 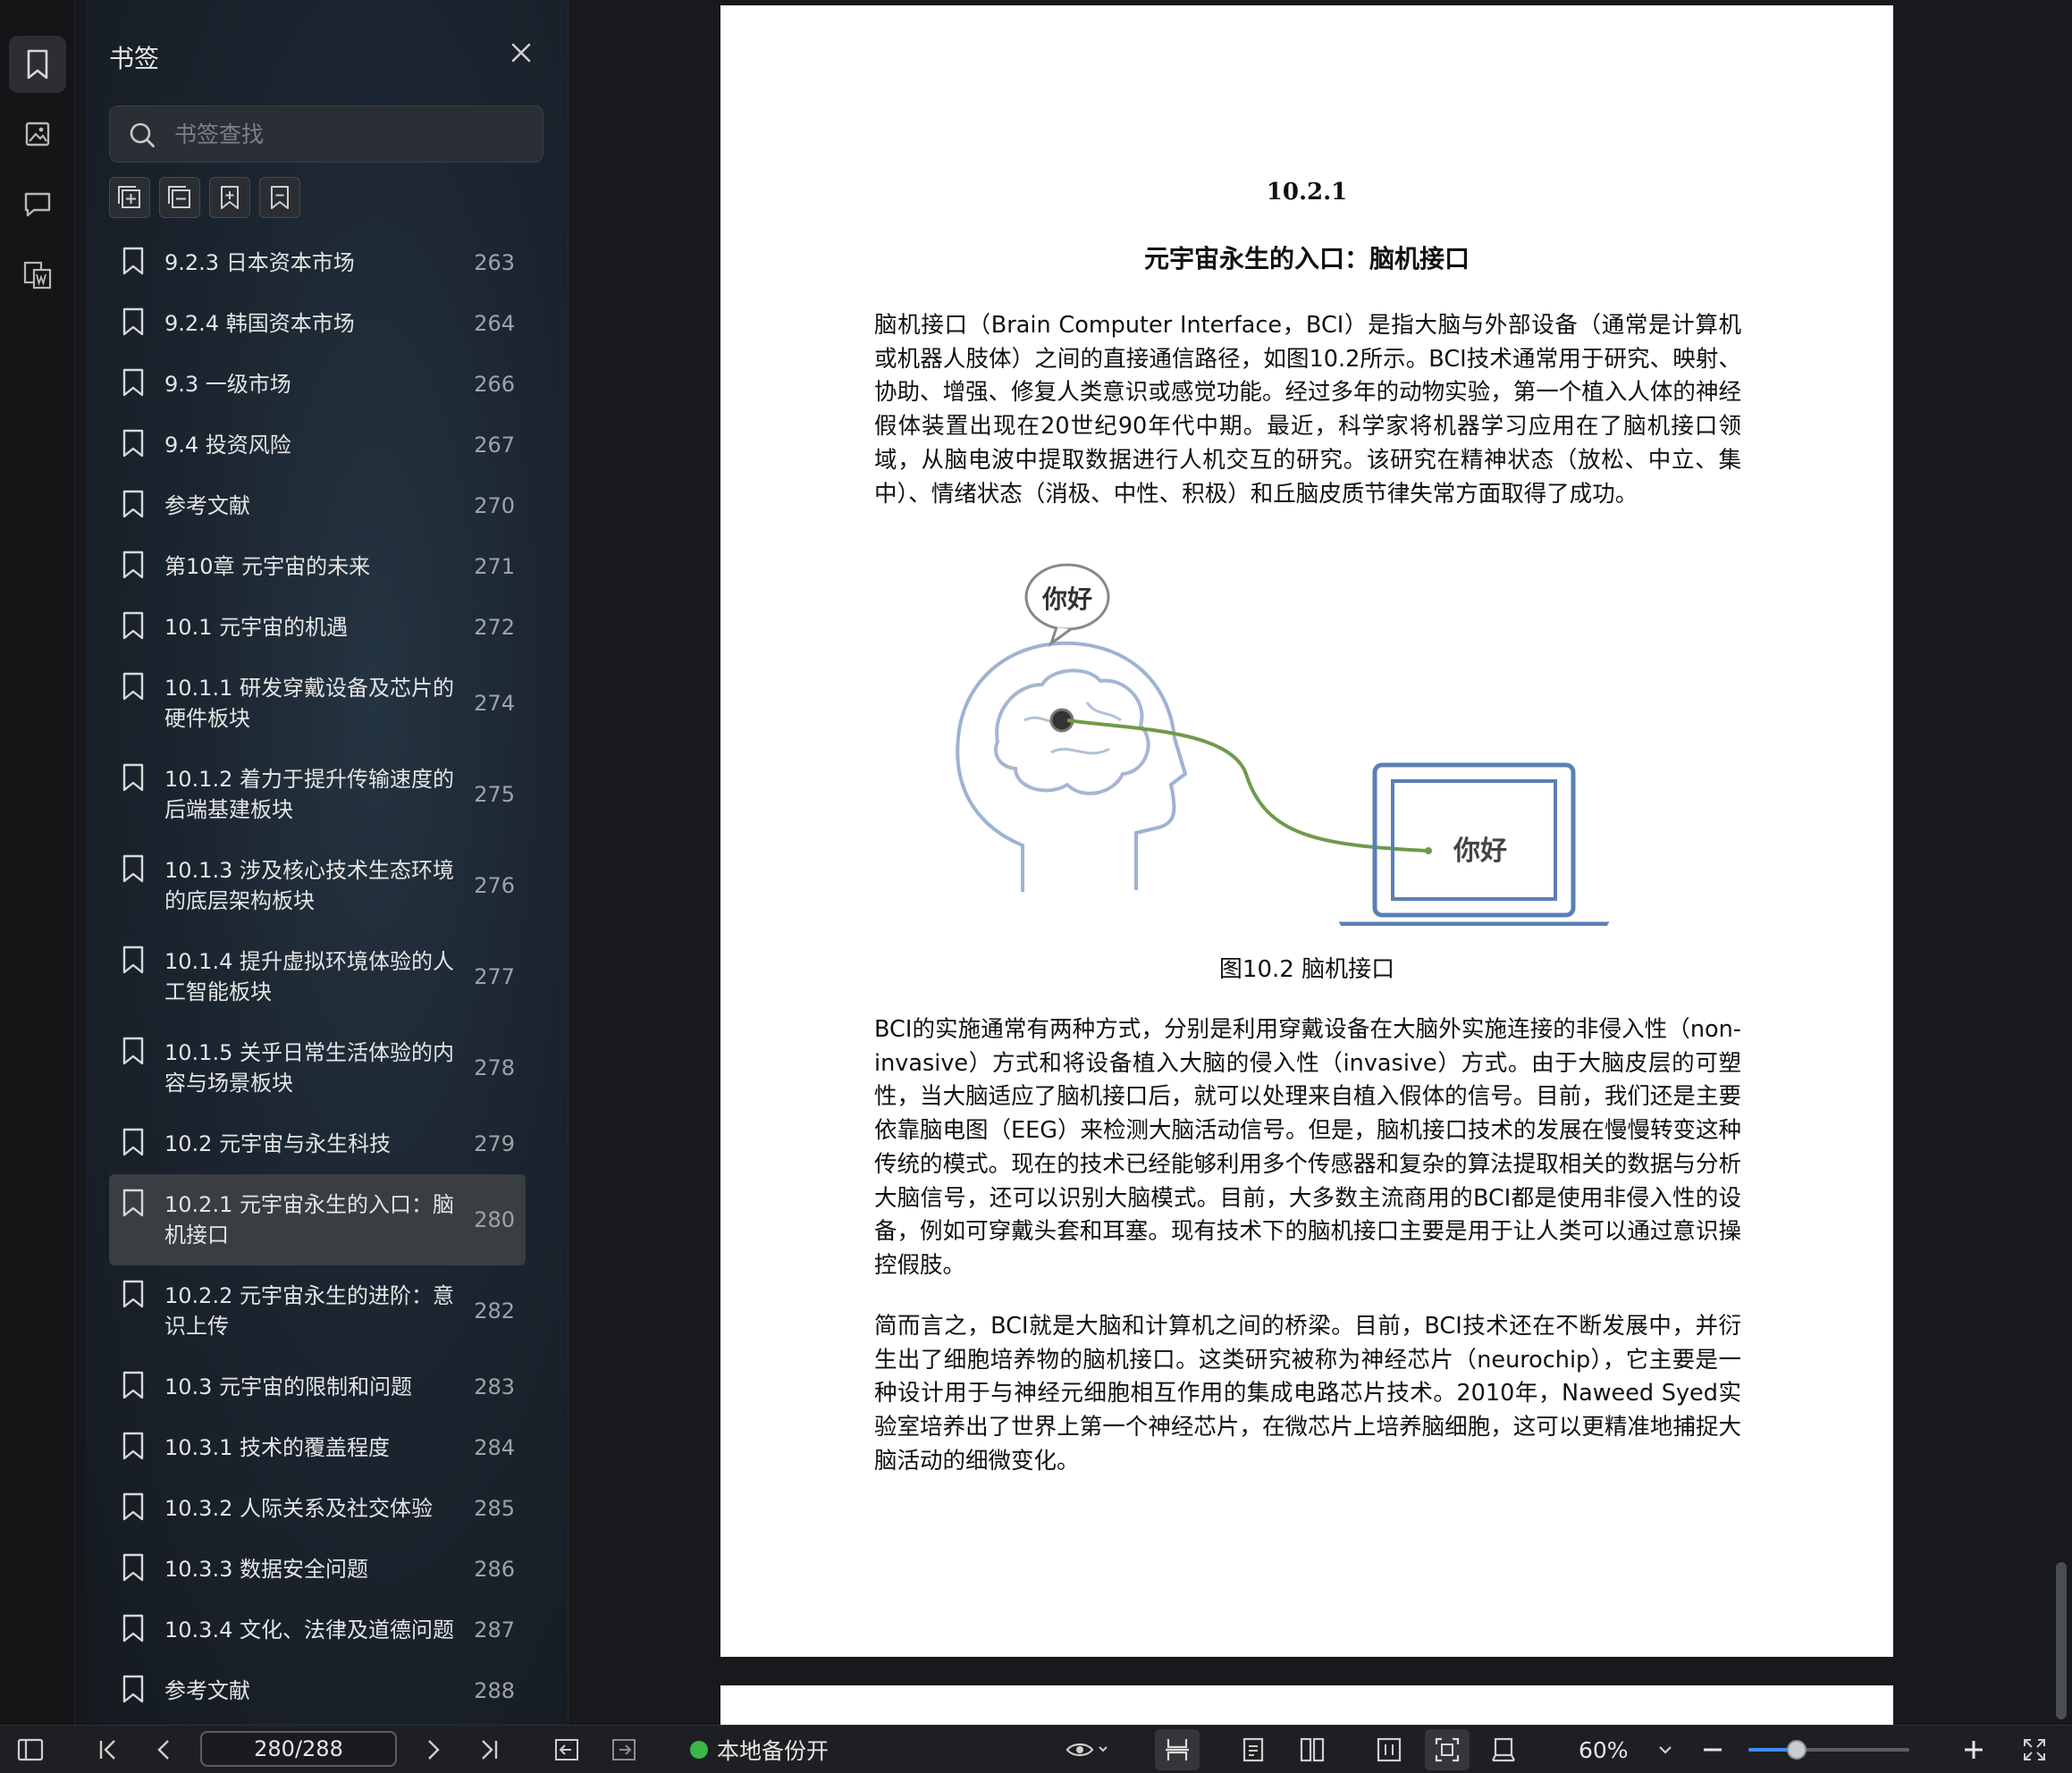 I want to click on zoom-slider-knob, so click(x=1797, y=1750).